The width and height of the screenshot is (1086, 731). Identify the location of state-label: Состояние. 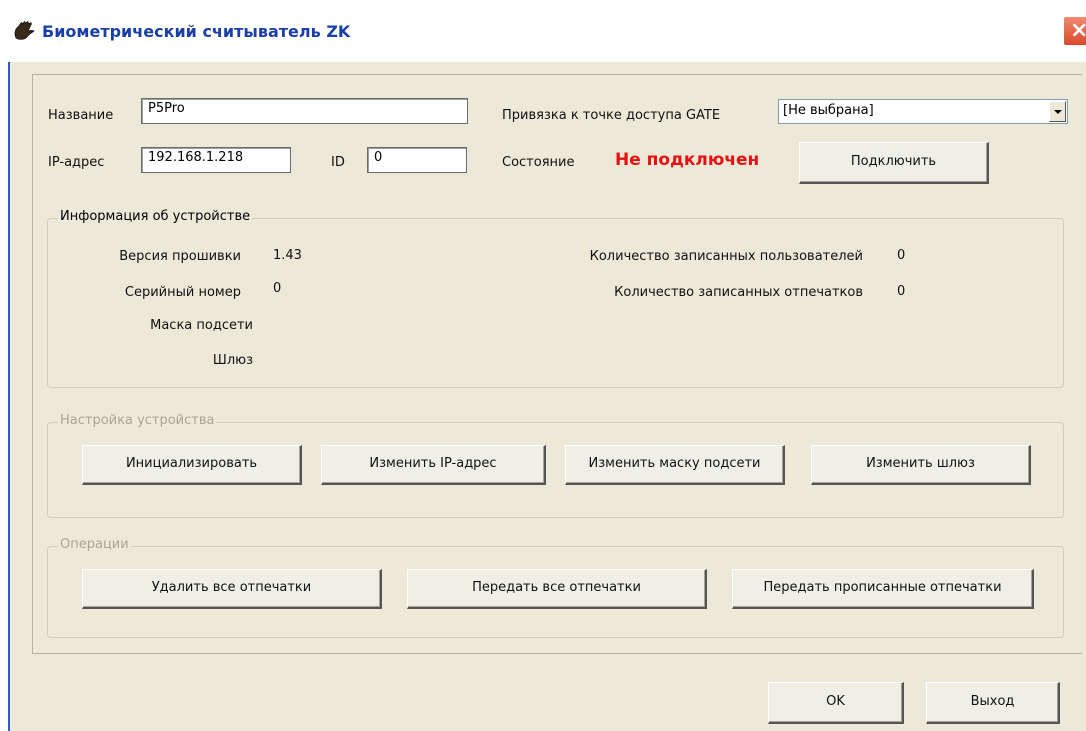
(538, 162).